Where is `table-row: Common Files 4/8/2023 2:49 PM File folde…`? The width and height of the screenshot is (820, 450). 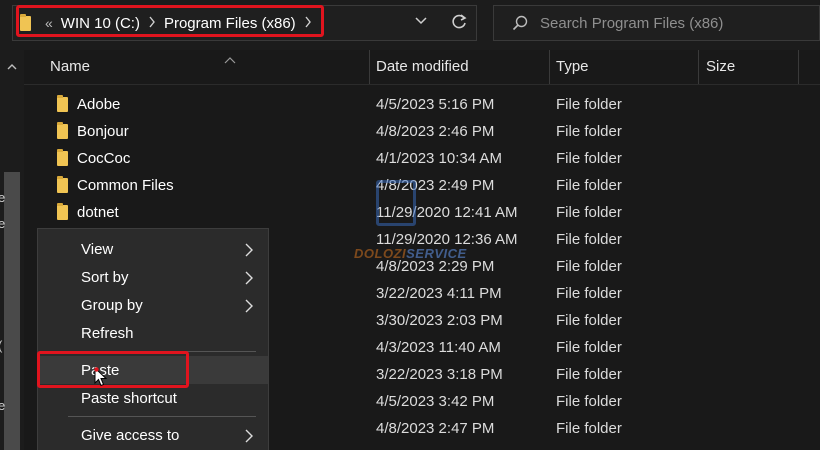
table-row: Common Files 4/8/2023 2:49 PM File folde… is located at coordinates (422, 184).